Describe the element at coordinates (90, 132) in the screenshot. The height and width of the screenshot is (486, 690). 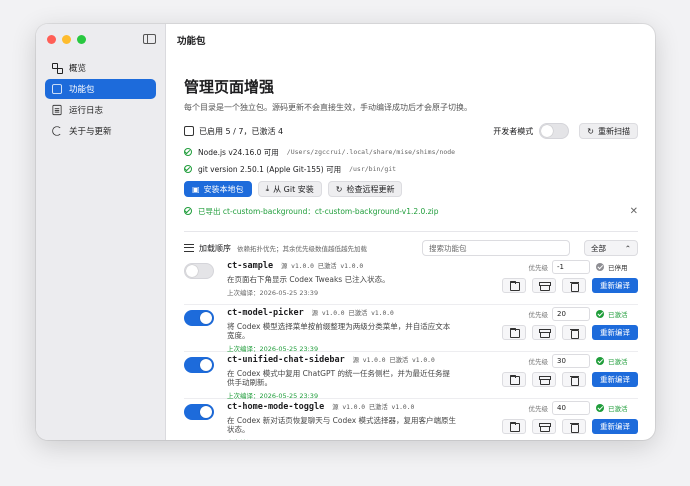
I see `sidebar-item-label: 关于与更新` at that location.